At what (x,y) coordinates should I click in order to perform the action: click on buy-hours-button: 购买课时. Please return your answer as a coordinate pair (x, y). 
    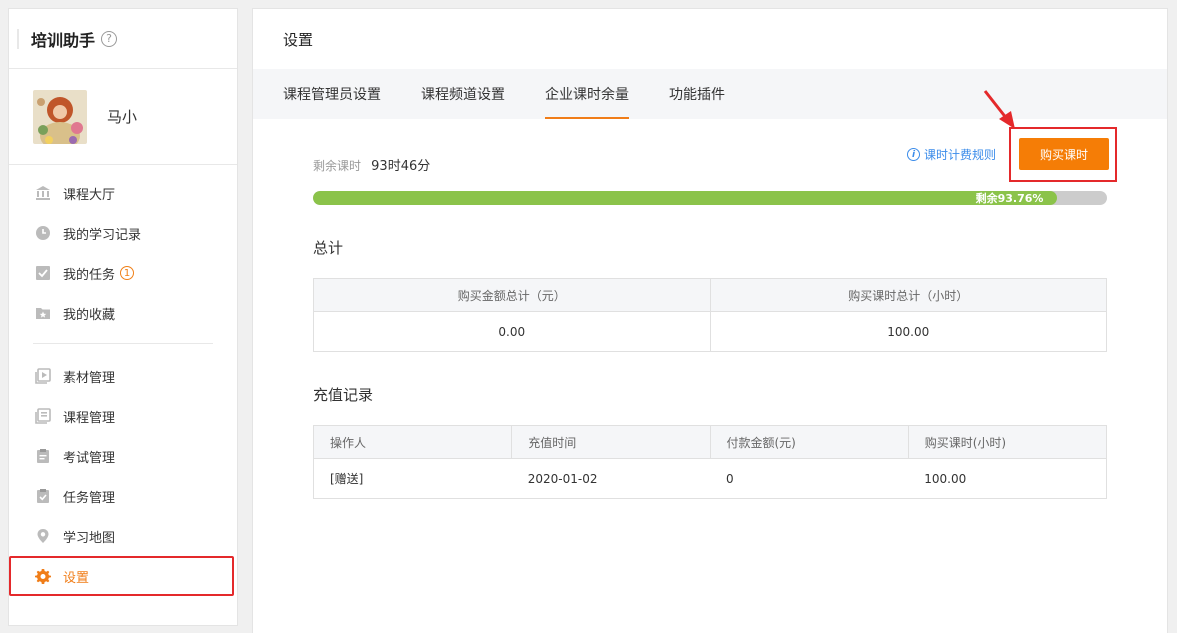
    Looking at the image, I should click on (1064, 154).